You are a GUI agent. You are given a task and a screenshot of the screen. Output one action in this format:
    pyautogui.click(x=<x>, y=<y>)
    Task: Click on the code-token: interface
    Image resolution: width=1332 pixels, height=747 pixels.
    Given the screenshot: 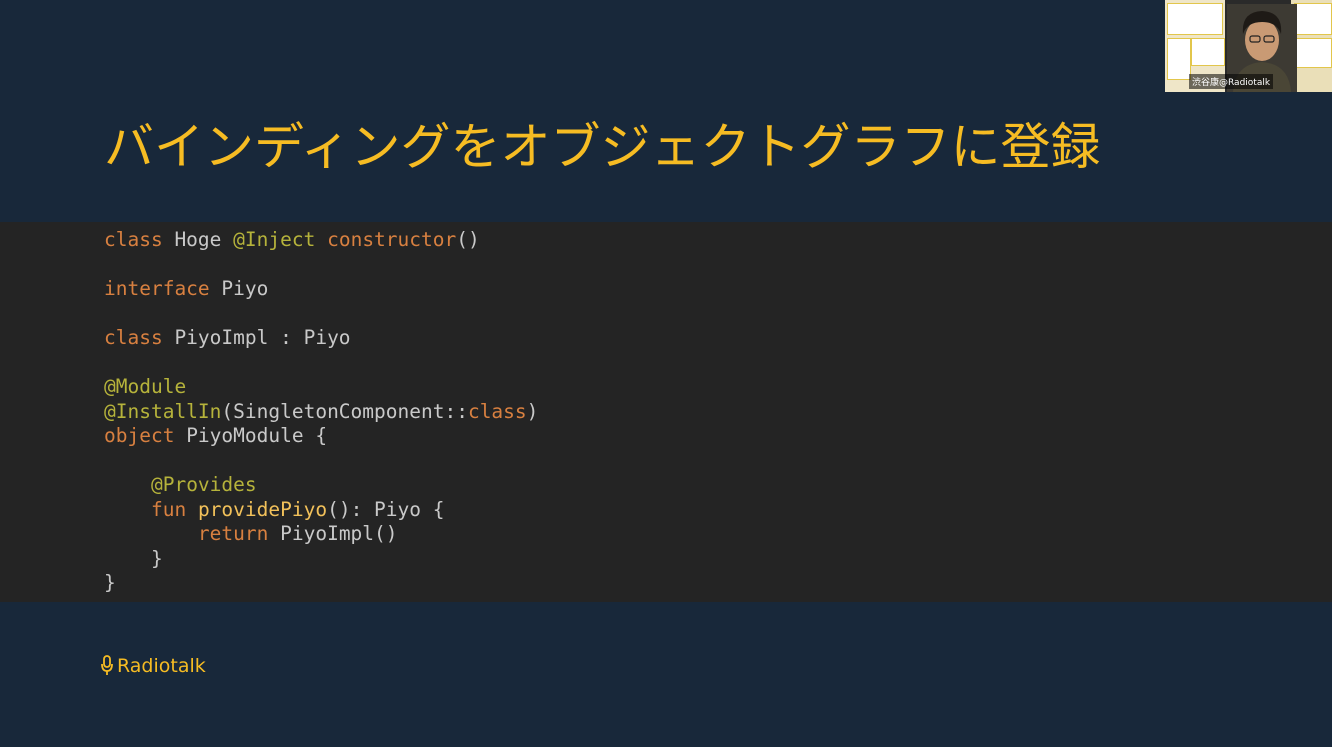 What is the action you would take?
    pyautogui.click(x=157, y=288)
    